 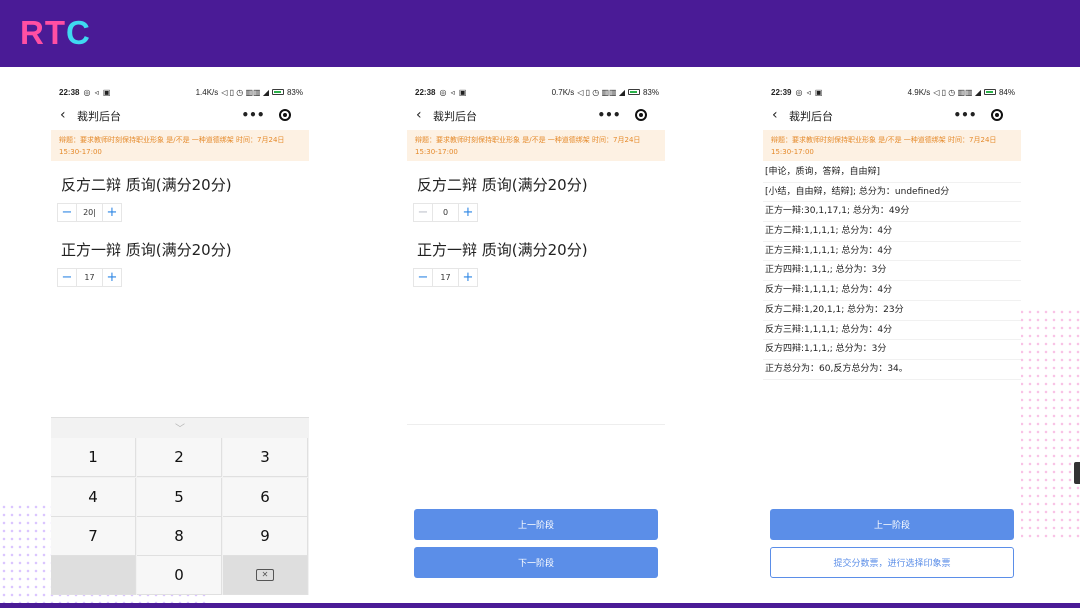 What do you see at coordinates (179, 536) in the screenshot?
I see `key-8: 8` at bounding box center [179, 536].